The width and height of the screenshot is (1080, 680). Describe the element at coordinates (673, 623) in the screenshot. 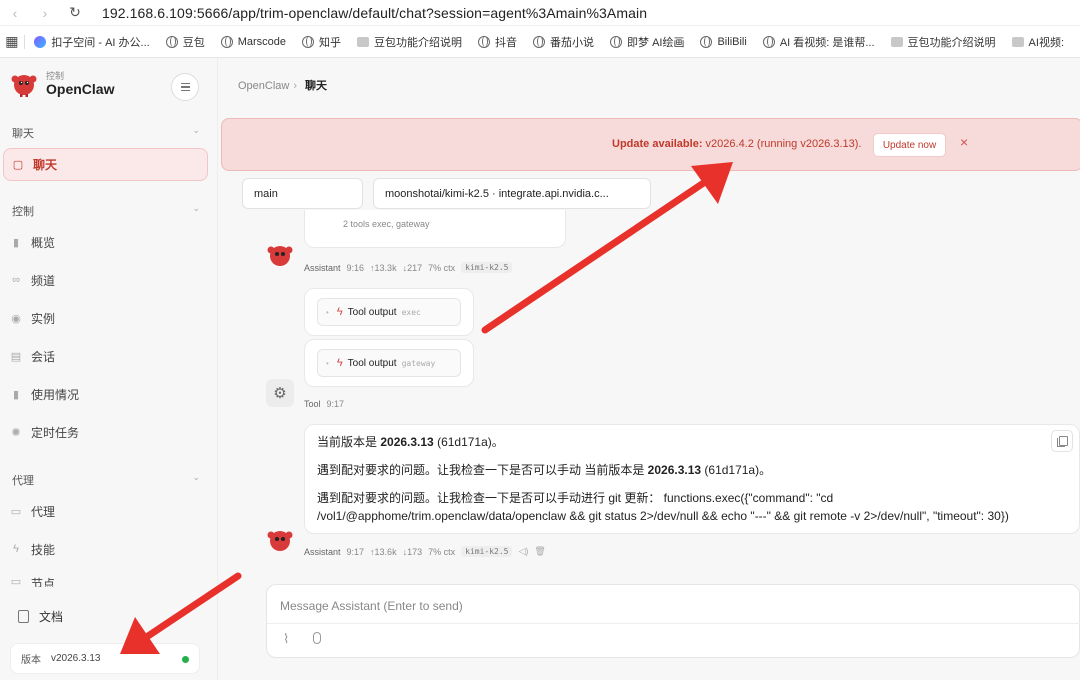

I see `composer-divider` at that location.